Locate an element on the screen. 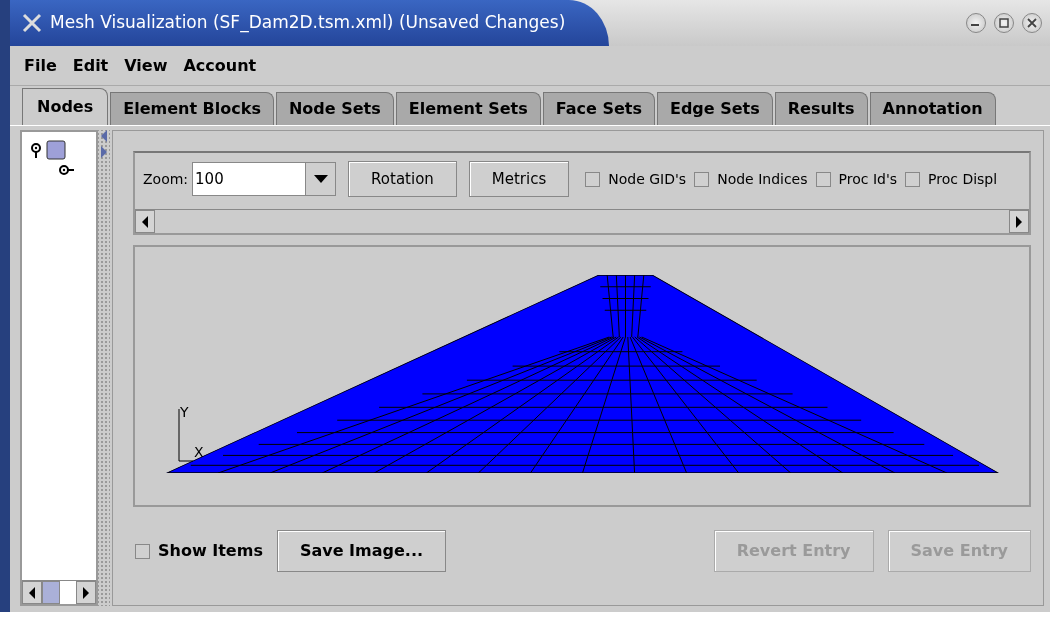 This screenshot has width=1054, height=619. dropdown-arrow-icon is located at coordinates (320, 179).